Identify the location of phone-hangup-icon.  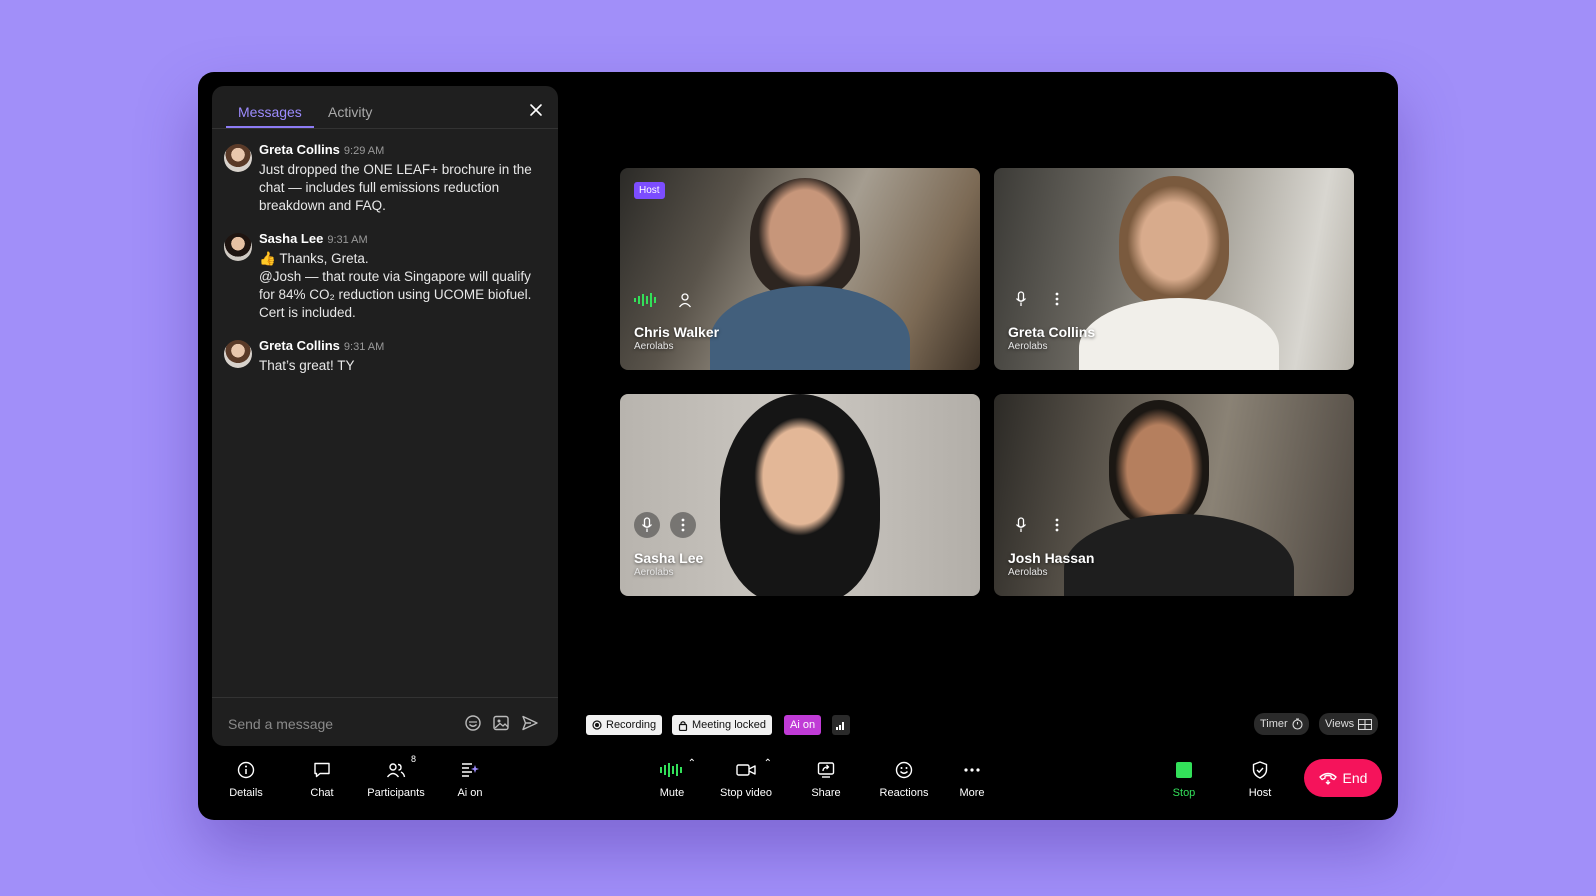
(1327, 778).